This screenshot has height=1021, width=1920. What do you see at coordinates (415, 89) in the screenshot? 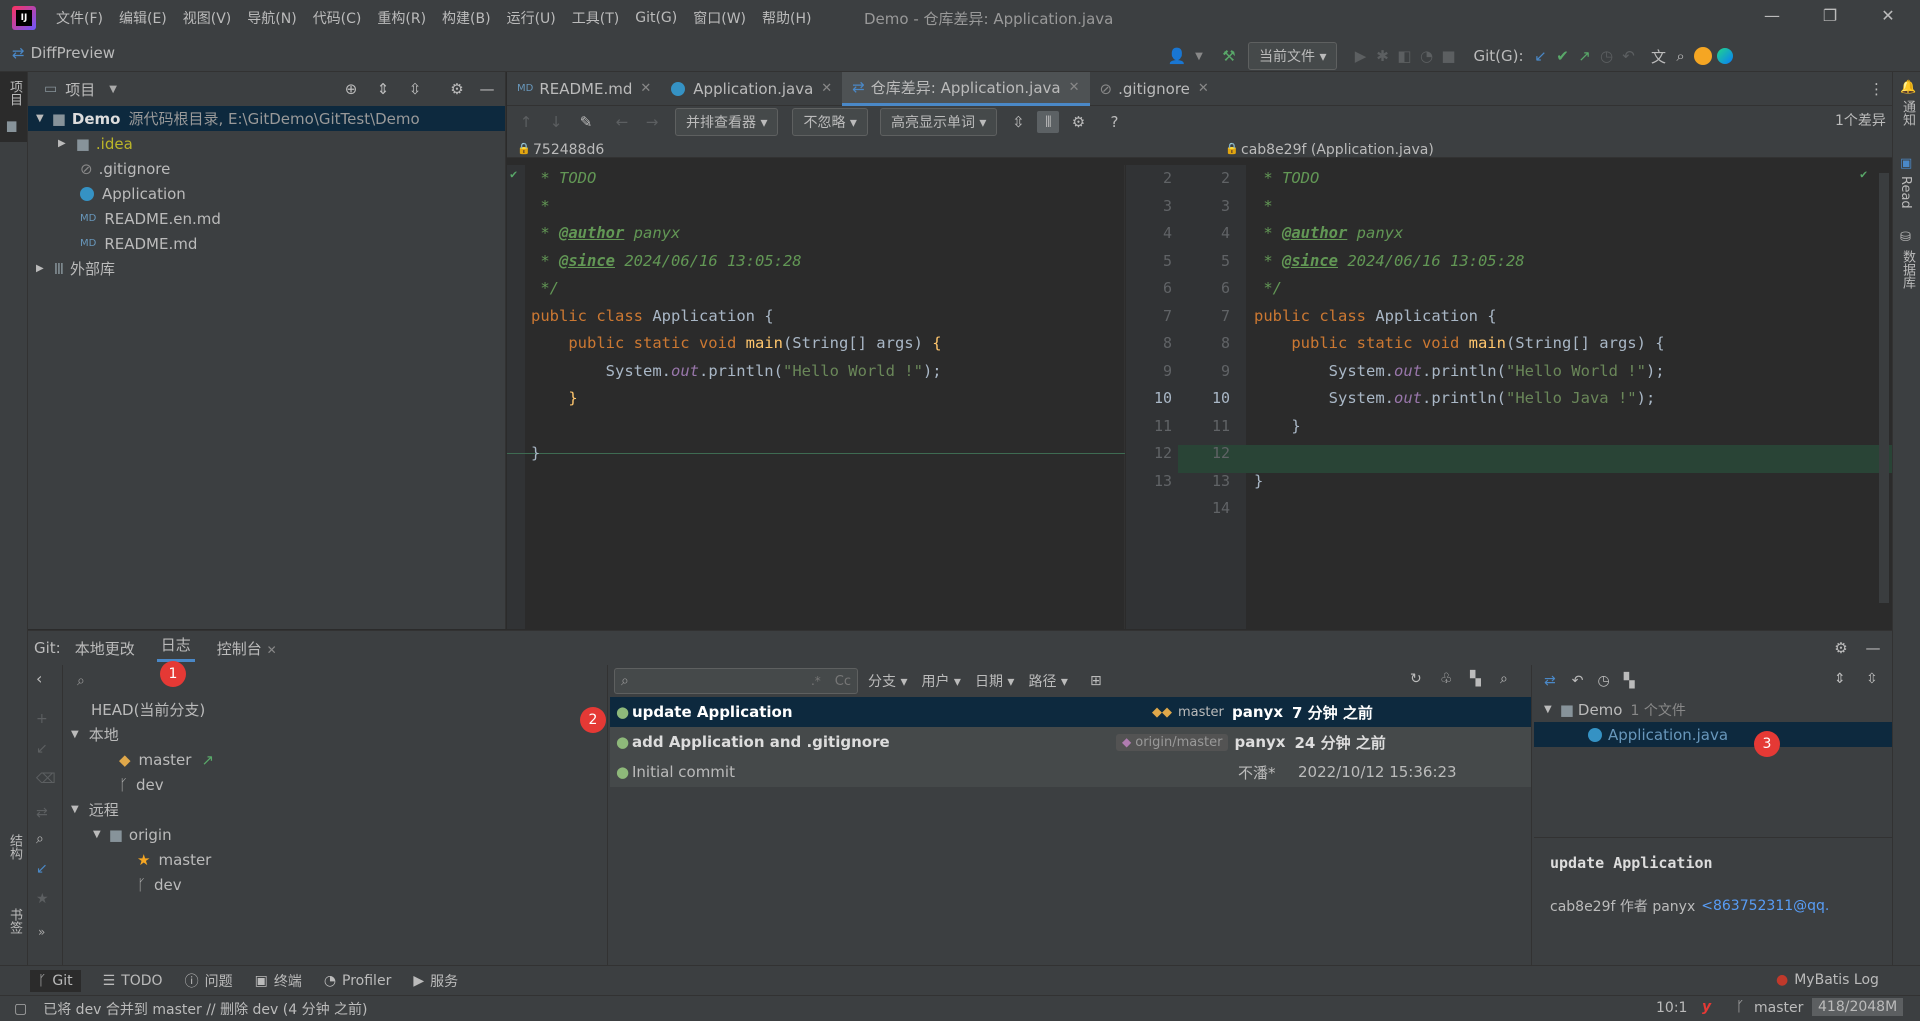
I see `collapse-all-icon: ⇳` at bounding box center [415, 89].